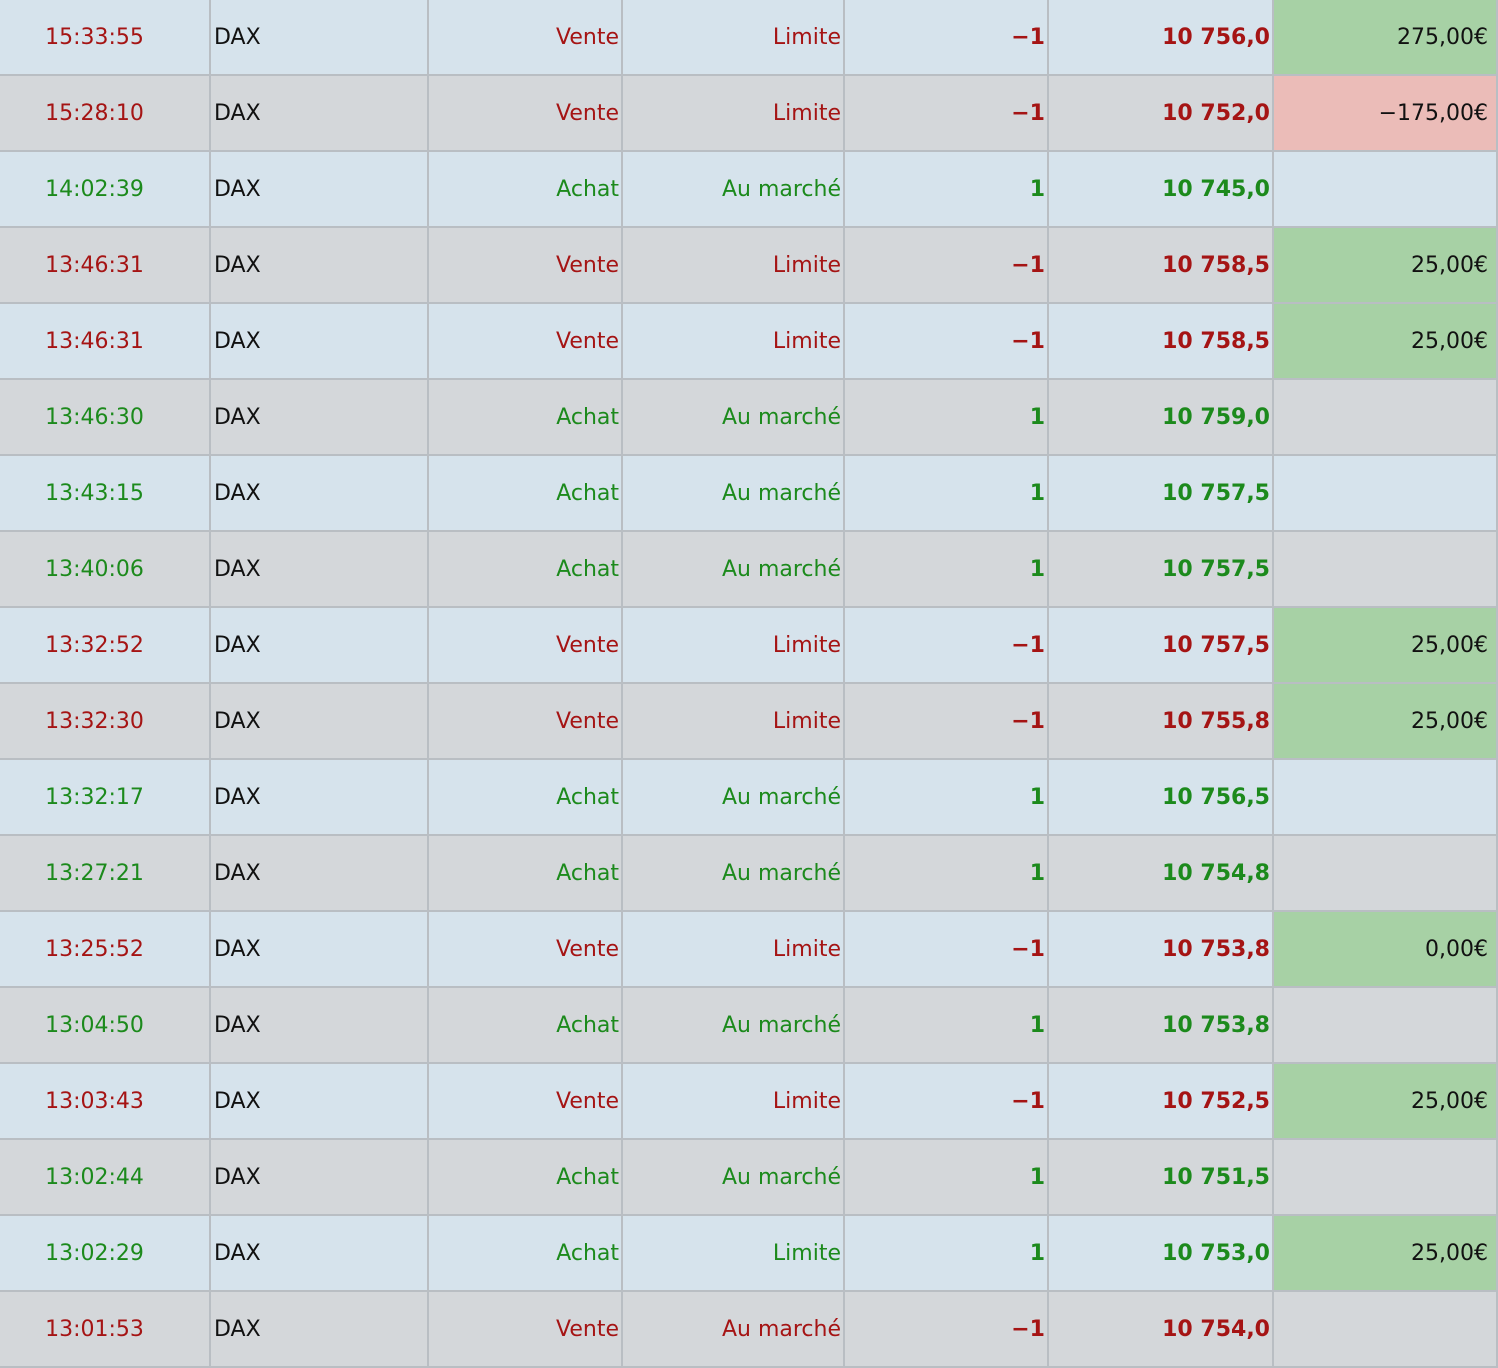  I want to click on price-cell: 10 759,0, so click(1161, 417).